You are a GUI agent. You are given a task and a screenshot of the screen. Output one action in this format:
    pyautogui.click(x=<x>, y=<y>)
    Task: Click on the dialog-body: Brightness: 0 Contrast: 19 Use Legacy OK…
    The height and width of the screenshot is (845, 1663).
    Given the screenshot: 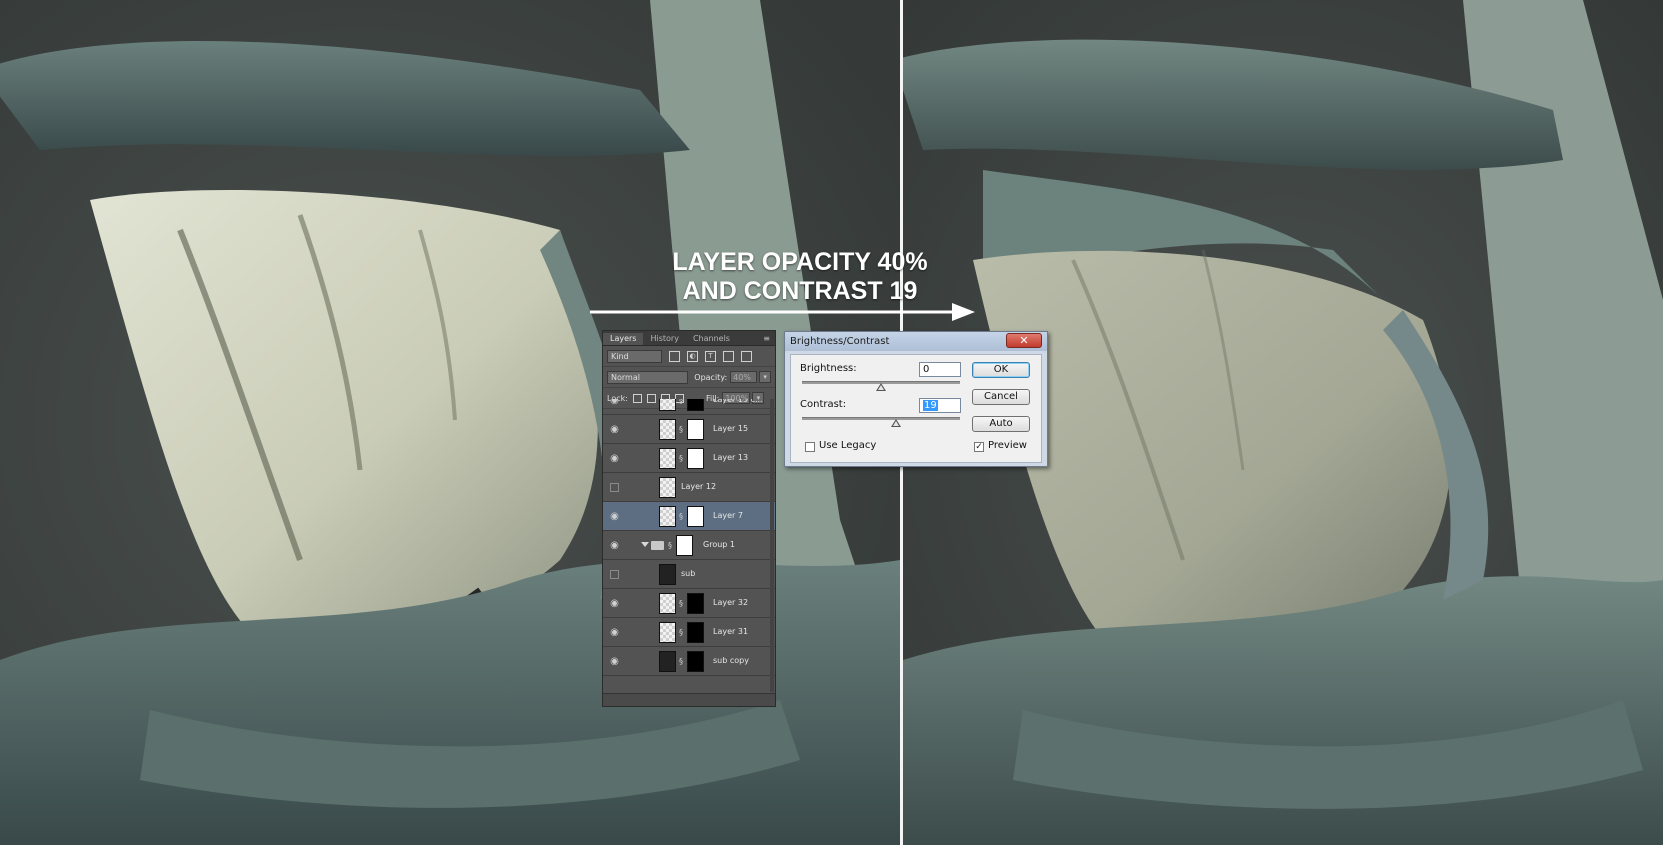 What is the action you would take?
    pyautogui.click(x=916, y=408)
    